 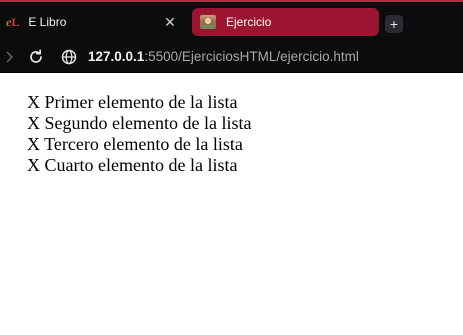 What do you see at coordinates (170, 22) in the screenshot?
I see `close-icon: ✕` at bounding box center [170, 22].